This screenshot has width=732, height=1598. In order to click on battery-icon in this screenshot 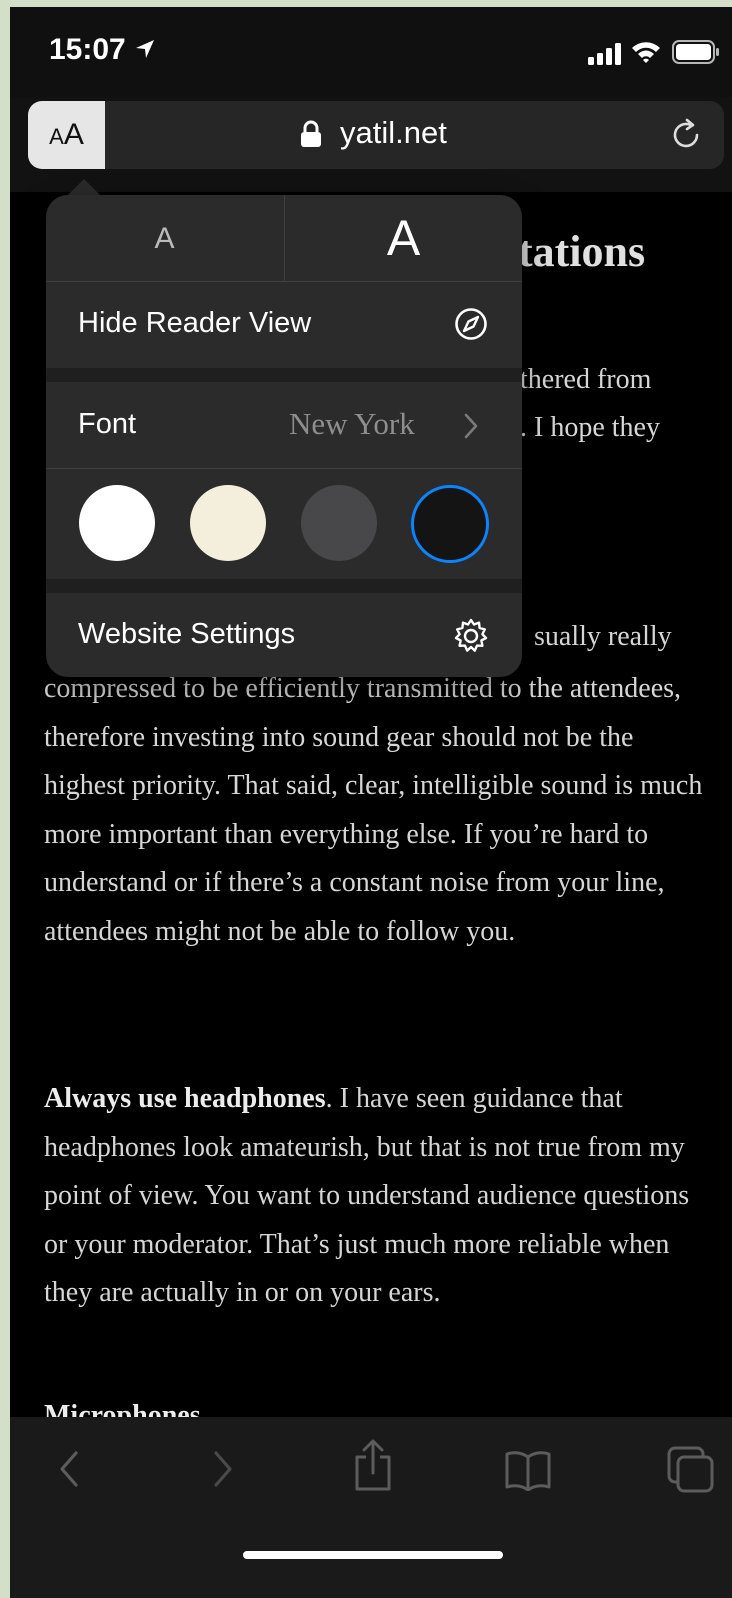, I will do `click(696, 54)`.